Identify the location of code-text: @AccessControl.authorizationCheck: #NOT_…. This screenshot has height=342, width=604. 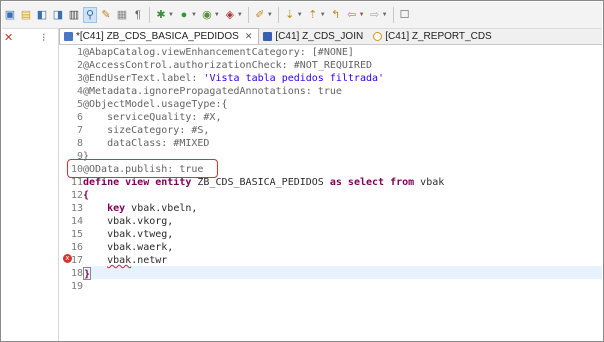
(227, 65).